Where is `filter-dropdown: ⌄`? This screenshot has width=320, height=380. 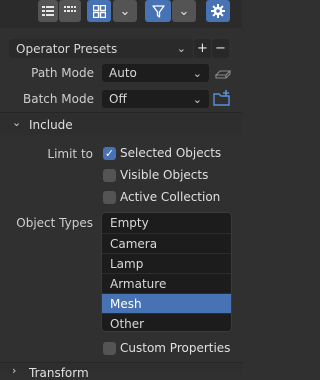 filter-dropdown: ⌄ is located at coordinates (184, 11).